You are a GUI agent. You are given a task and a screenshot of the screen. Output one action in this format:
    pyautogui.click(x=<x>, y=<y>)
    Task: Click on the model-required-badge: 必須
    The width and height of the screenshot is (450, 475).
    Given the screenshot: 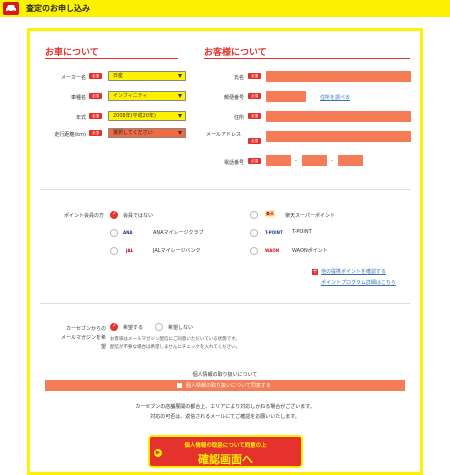 What is the action you would take?
    pyautogui.click(x=95, y=96)
    